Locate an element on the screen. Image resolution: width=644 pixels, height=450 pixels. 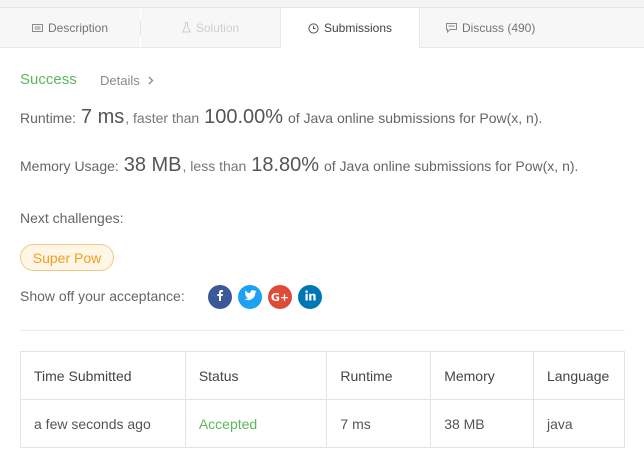
next-challenges-label: Next challenges: is located at coordinates (72, 218).